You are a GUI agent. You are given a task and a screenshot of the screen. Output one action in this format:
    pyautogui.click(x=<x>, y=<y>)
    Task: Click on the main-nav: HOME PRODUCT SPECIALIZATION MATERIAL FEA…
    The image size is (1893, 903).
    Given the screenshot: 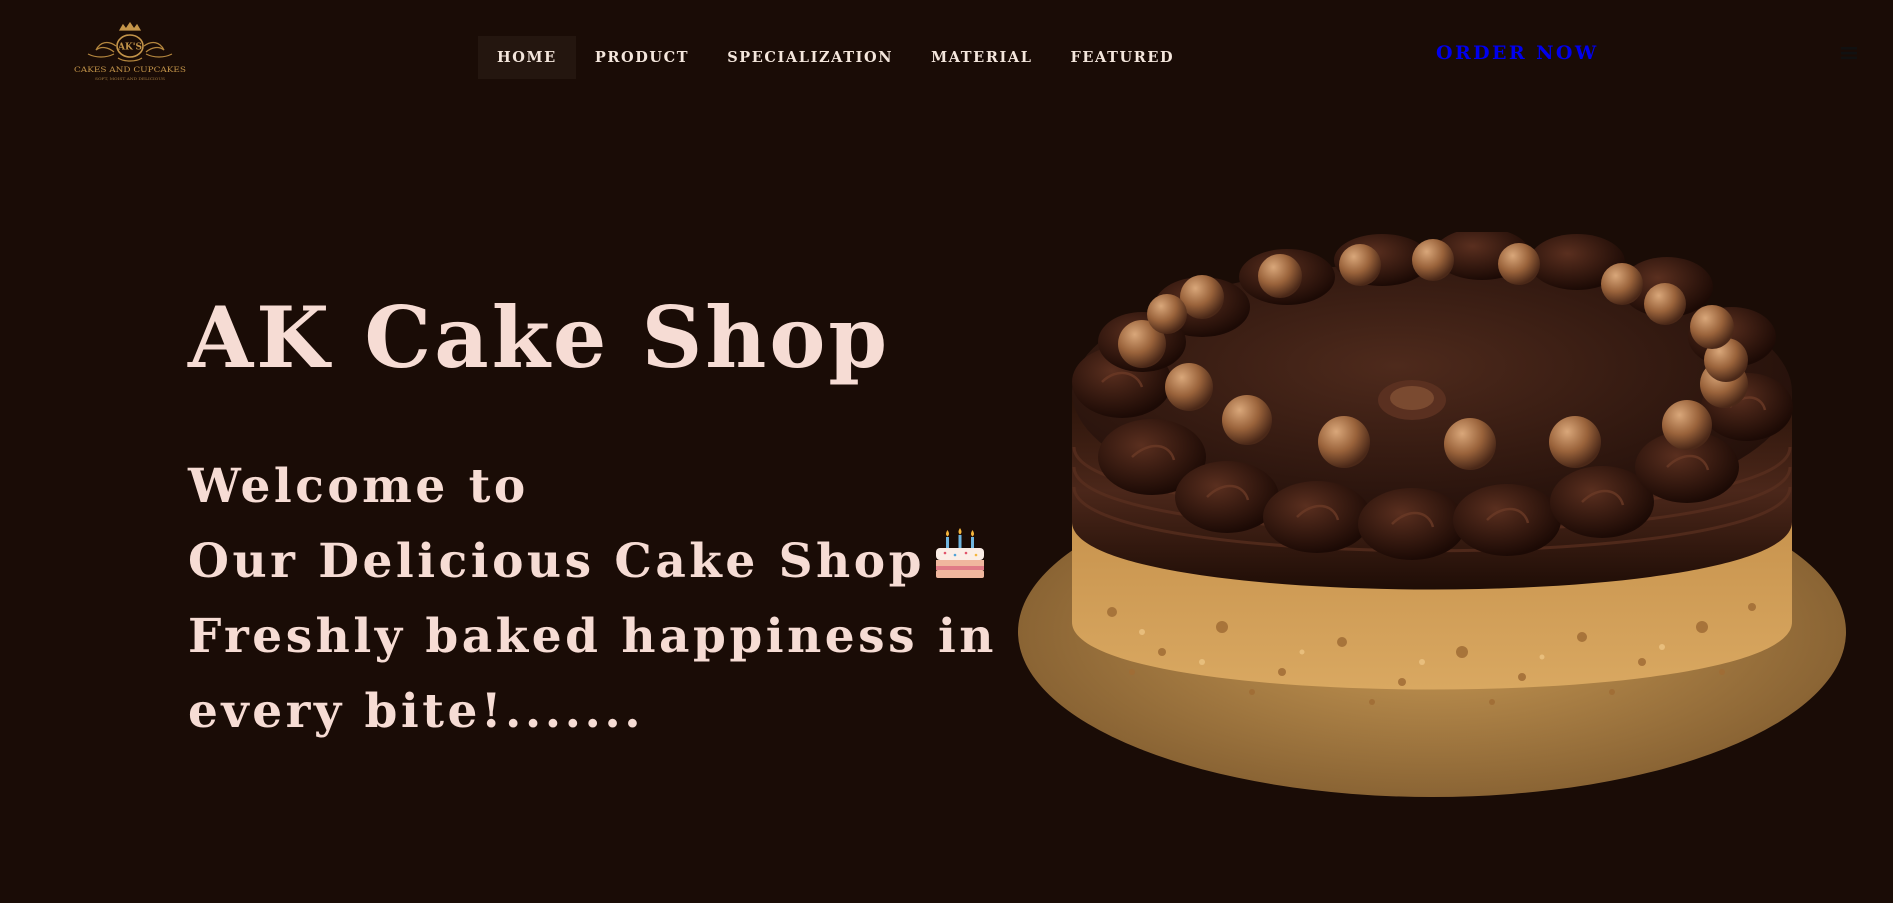 What is the action you would take?
    pyautogui.click(x=835, y=57)
    